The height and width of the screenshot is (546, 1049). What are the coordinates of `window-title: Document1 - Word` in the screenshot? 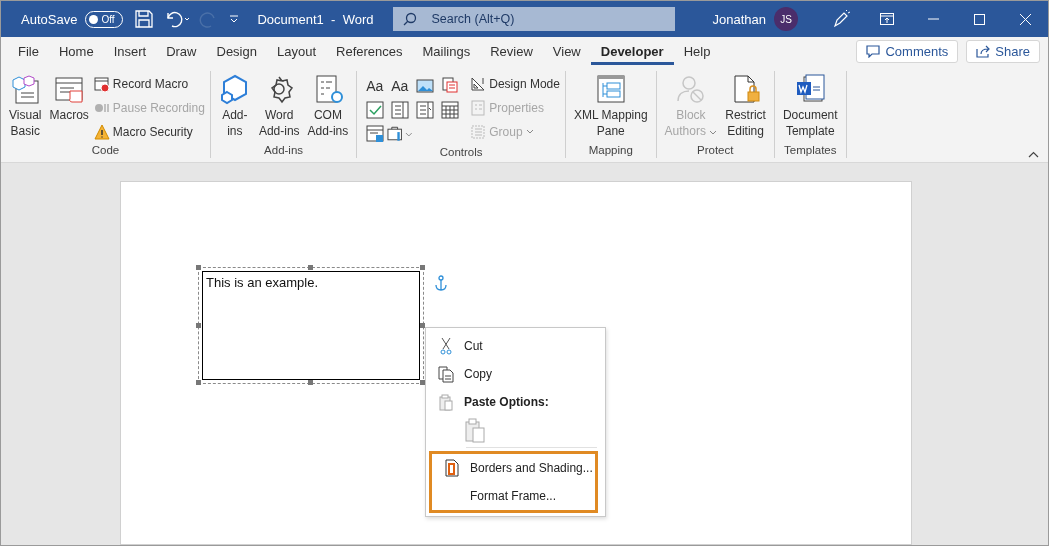 It's located at (315, 19).